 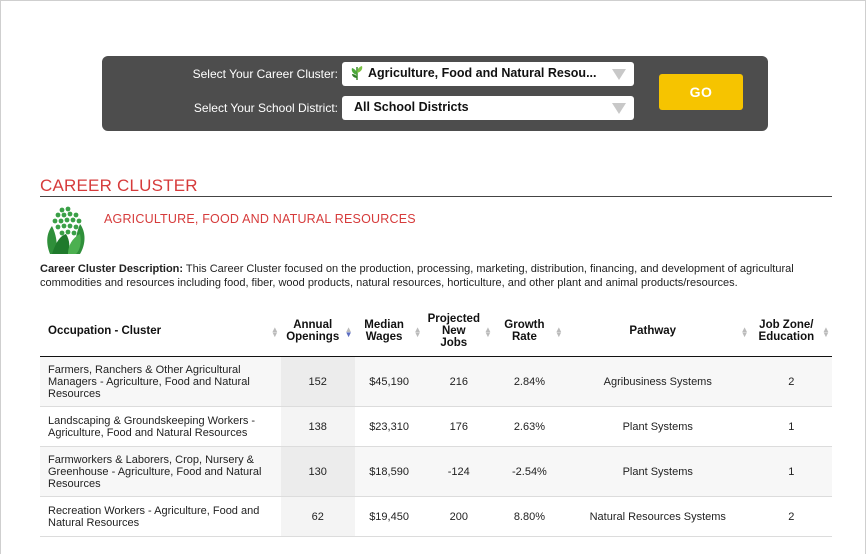 I want to click on school-district-label: Select Your School District:, so click(x=265, y=108).